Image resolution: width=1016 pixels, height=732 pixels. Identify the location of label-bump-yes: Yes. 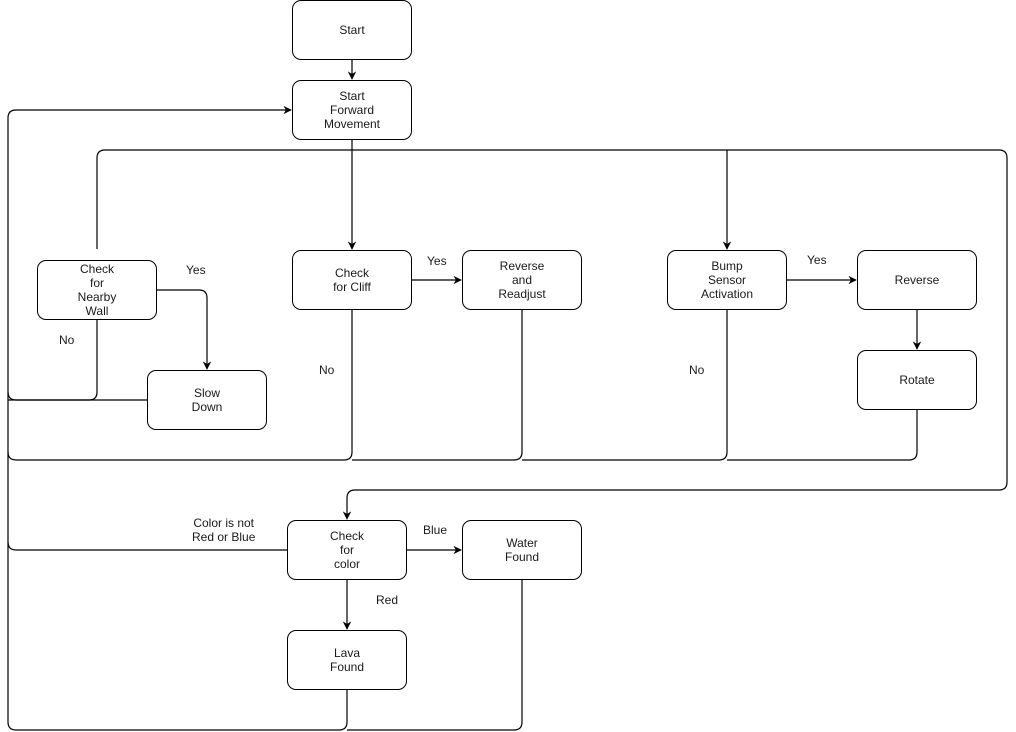
(817, 260).